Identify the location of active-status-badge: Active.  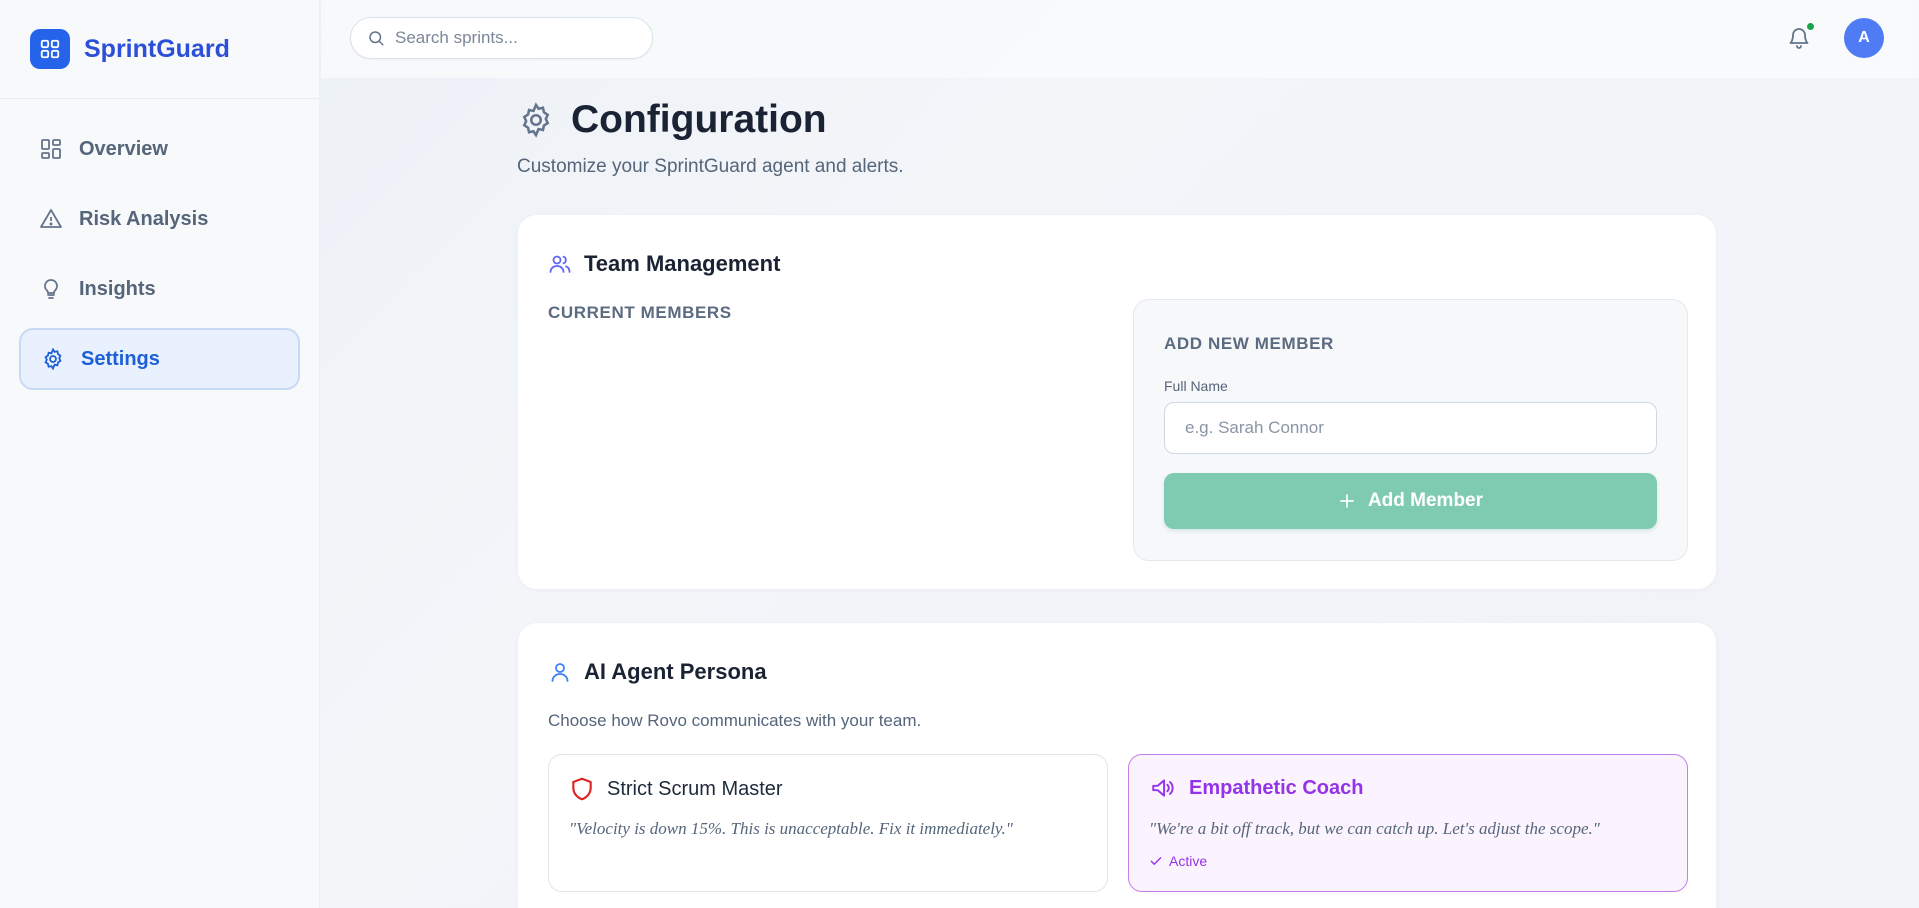
(1178, 861).